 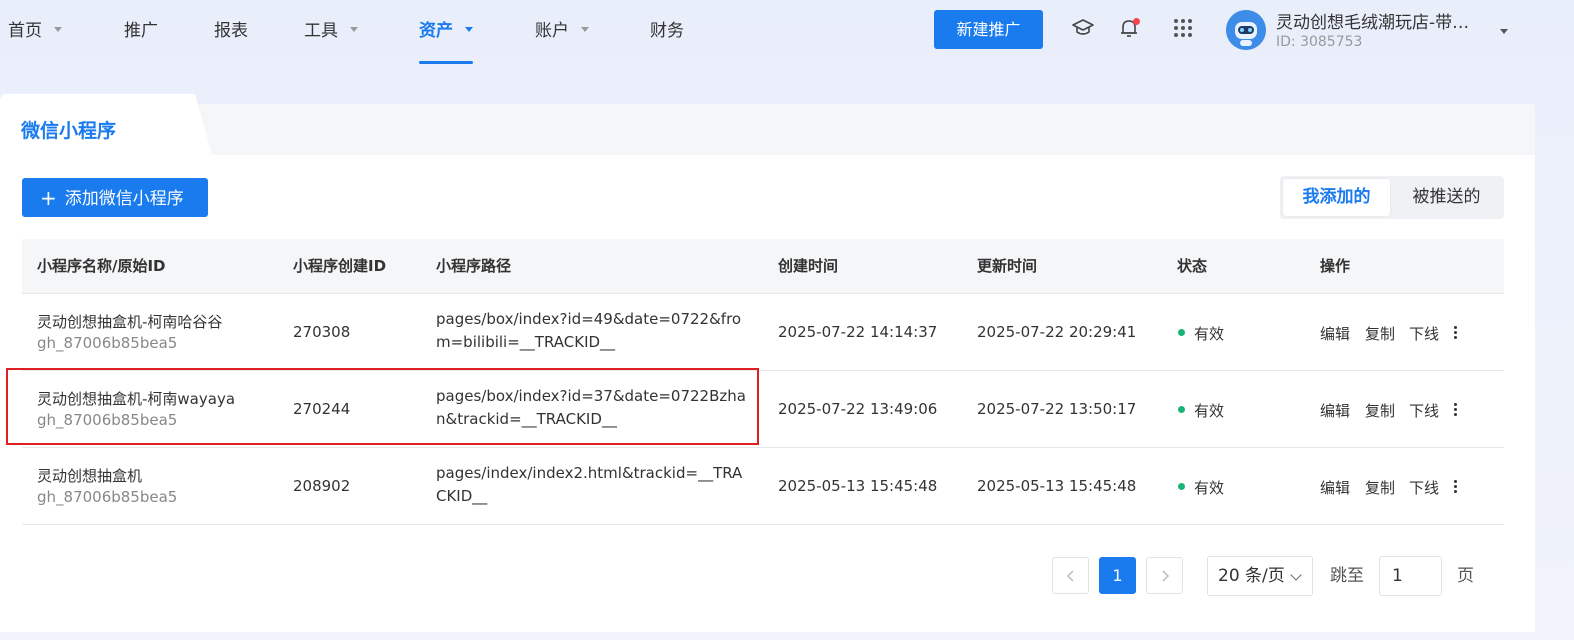 I want to click on page-suffix-label: 页, so click(x=1465, y=576).